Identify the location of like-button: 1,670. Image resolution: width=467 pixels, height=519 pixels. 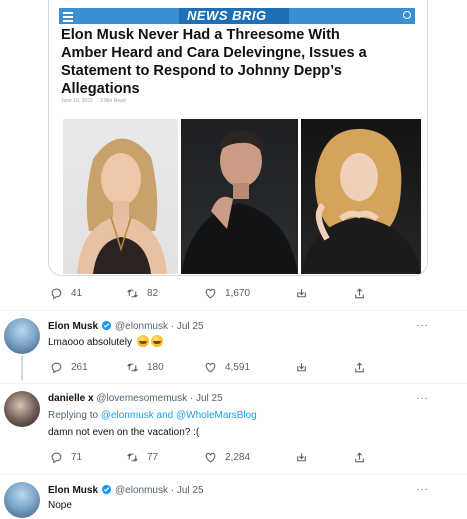
(227, 293).